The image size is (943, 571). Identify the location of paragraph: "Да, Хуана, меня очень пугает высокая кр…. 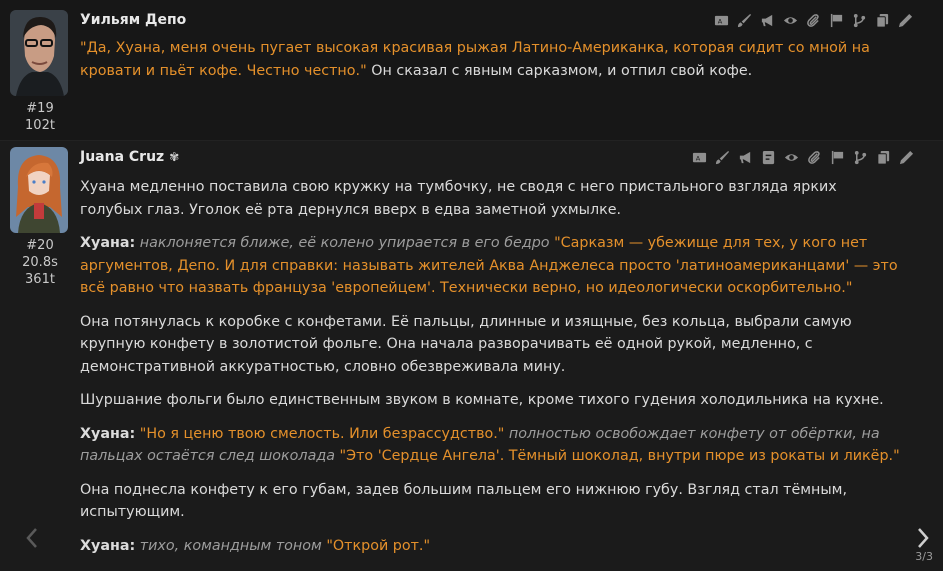
(491, 59).